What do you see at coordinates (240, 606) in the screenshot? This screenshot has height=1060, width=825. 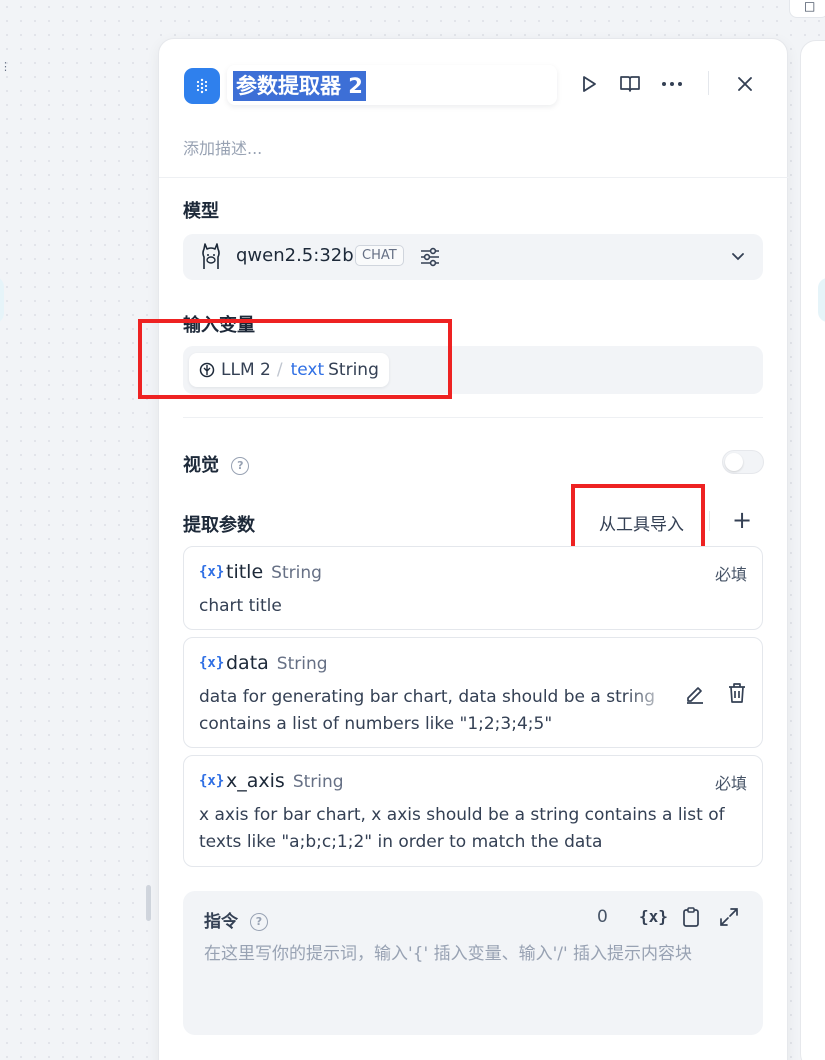 I see `param-description: chart title` at bounding box center [240, 606].